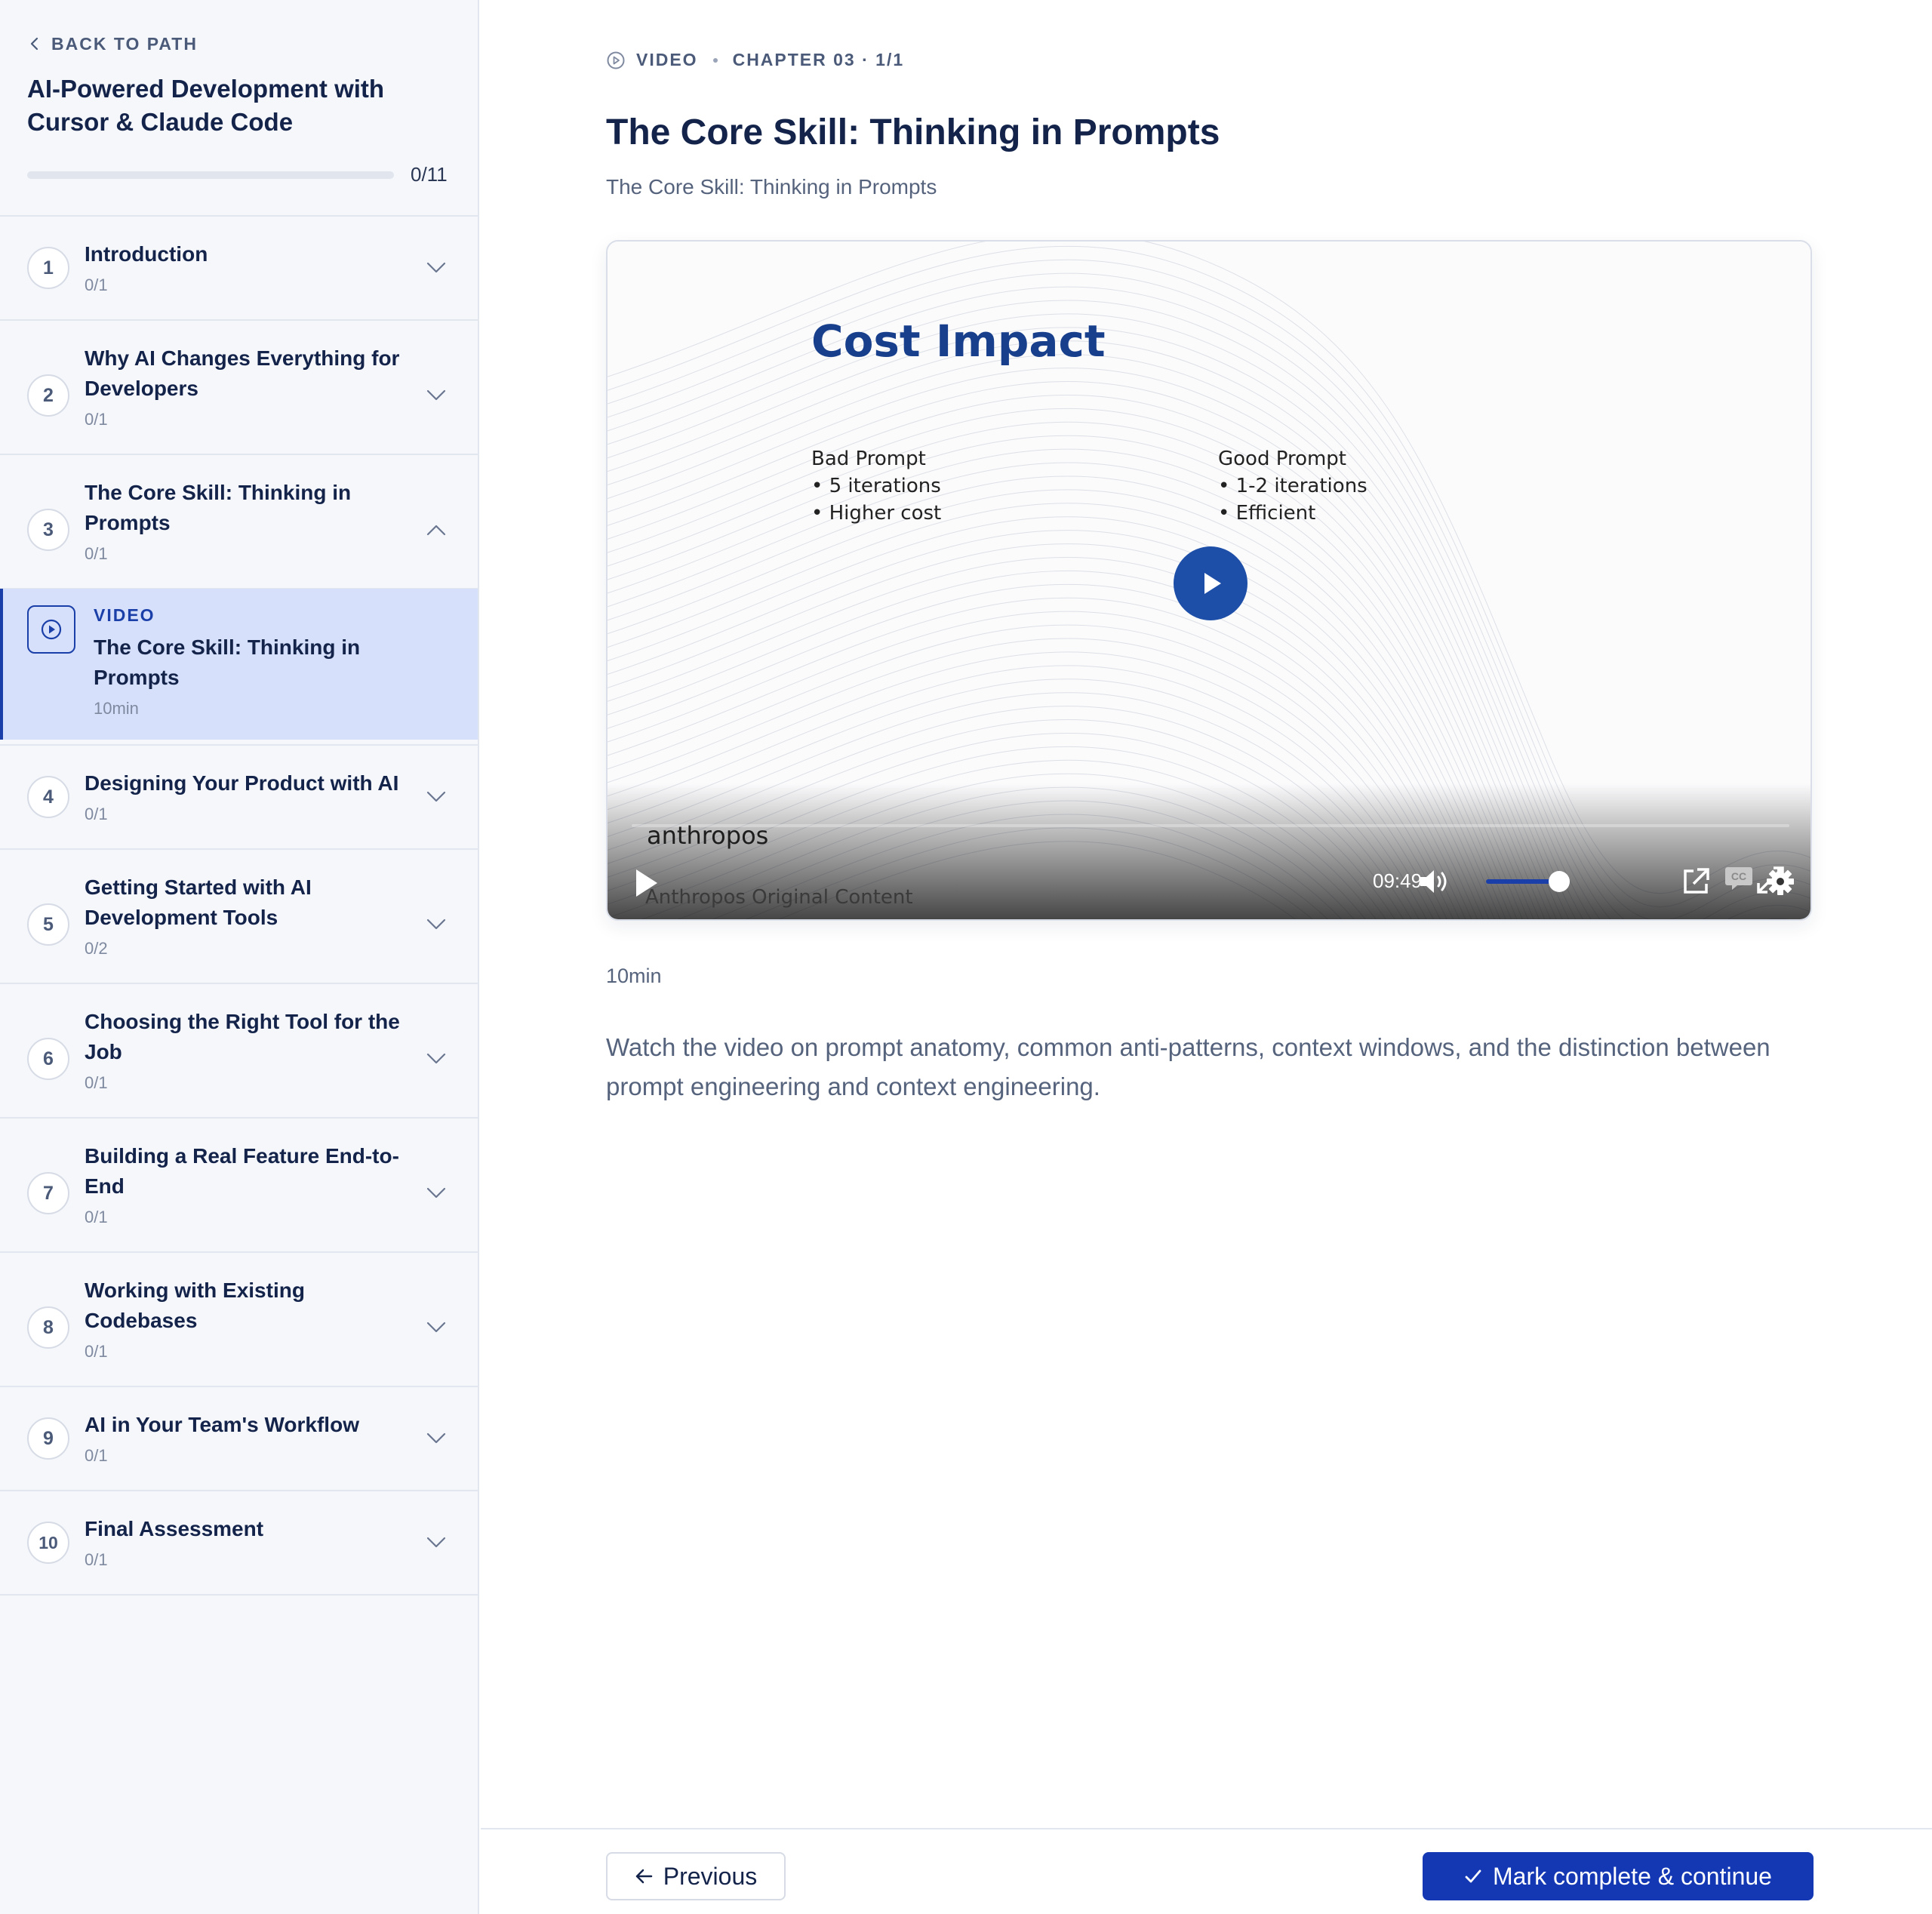 The width and height of the screenshot is (1932, 1914). I want to click on chapter-number: 9, so click(48, 1438).